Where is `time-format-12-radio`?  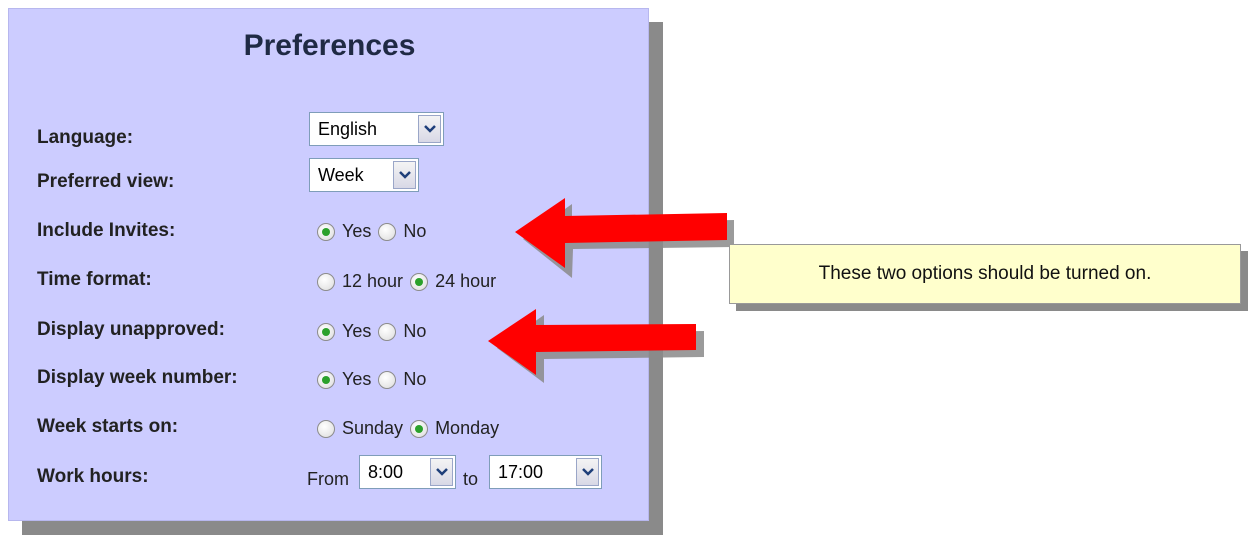 time-format-12-radio is located at coordinates (326, 281).